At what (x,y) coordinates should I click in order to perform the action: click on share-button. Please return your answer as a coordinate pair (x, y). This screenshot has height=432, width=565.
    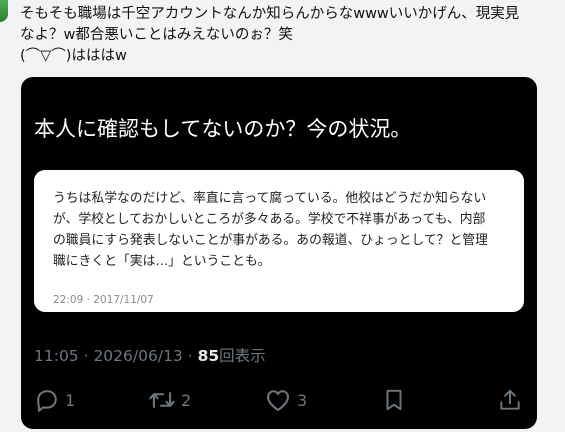
    Looking at the image, I should click on (510, 400).